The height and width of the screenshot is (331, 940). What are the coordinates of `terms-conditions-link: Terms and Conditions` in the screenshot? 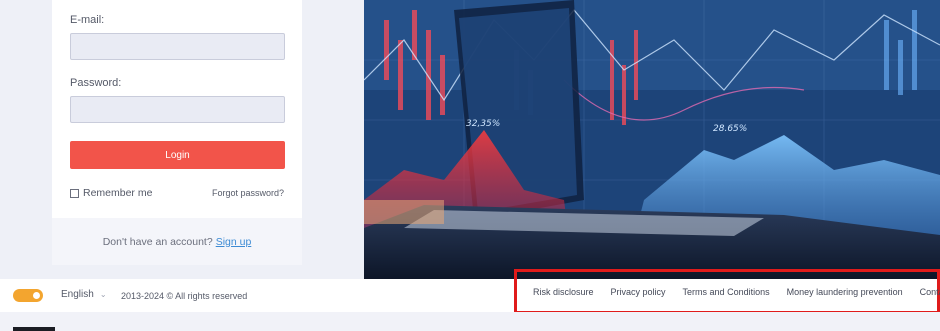 It's located at (726, 292).